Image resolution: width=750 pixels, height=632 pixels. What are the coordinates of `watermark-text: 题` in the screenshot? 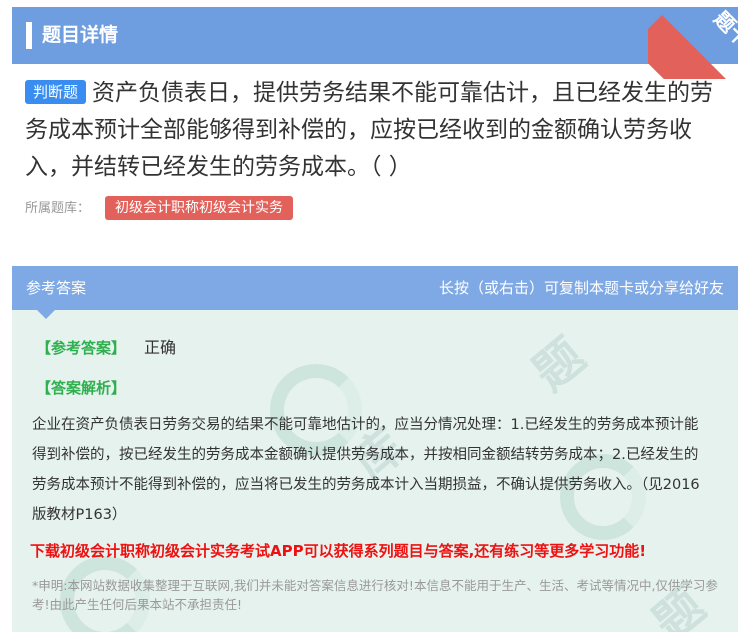 It's located at (559, 364).